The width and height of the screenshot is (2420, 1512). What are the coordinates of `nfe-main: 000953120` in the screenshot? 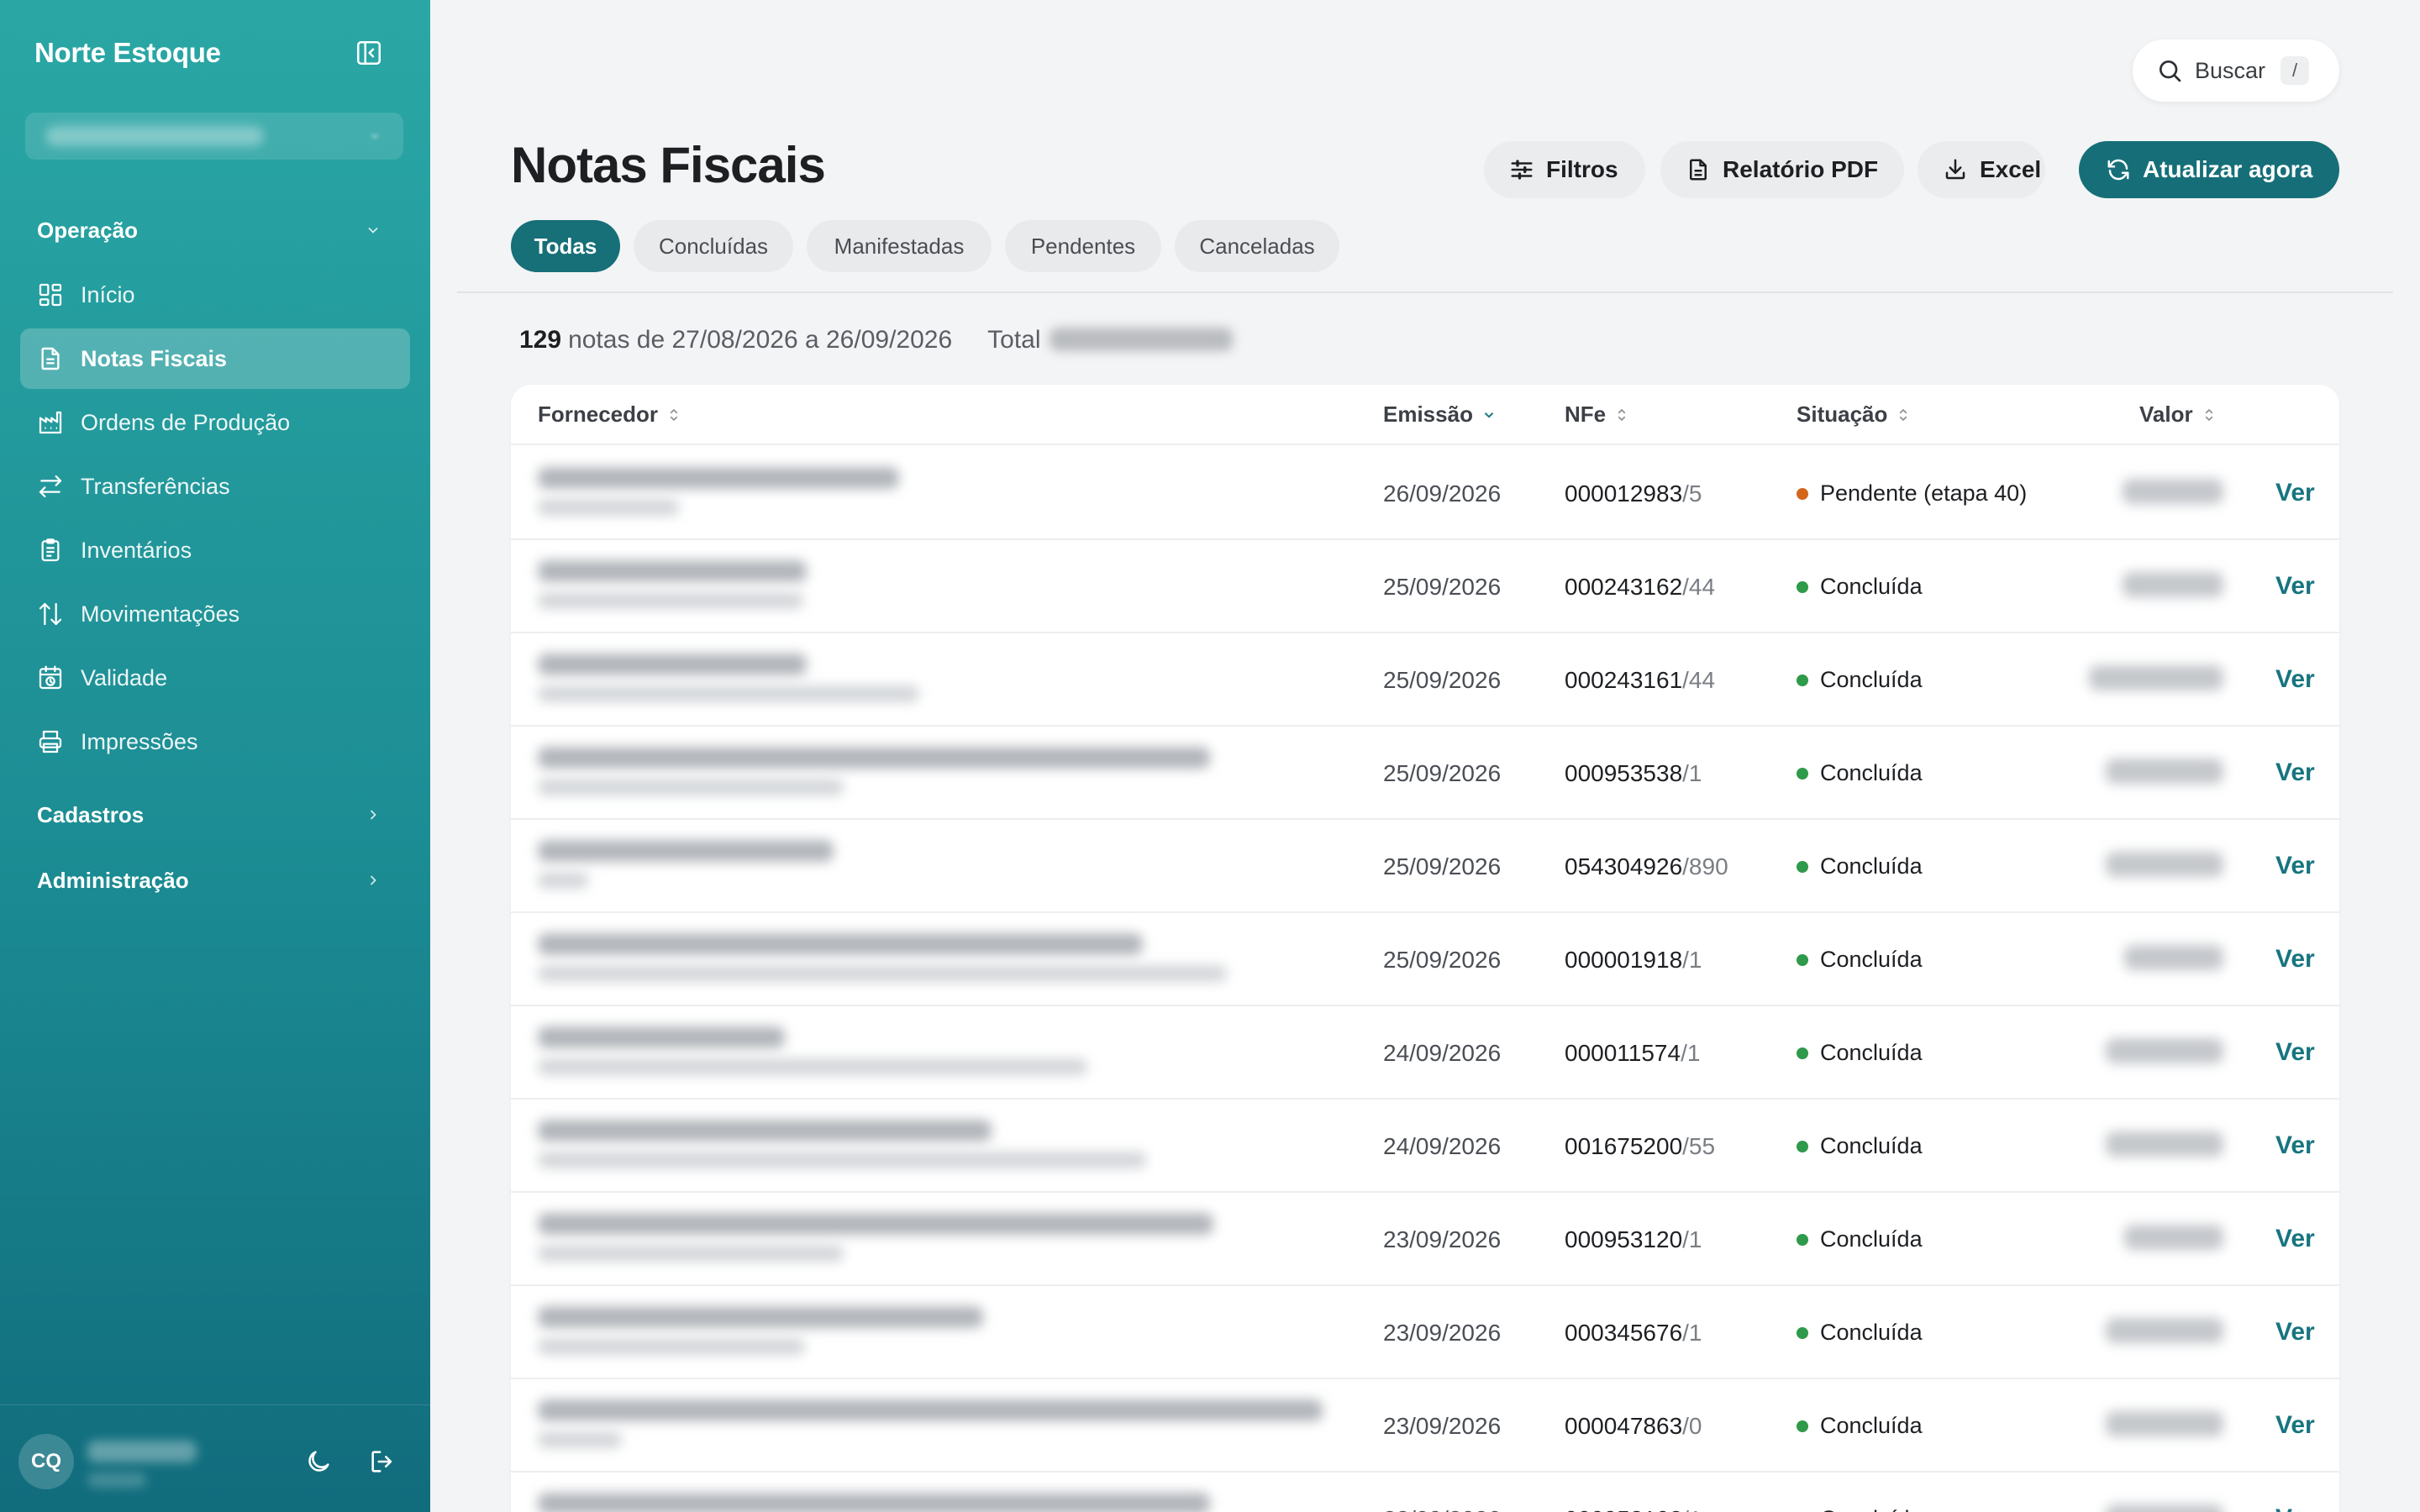 It's located at (1624, 1239).